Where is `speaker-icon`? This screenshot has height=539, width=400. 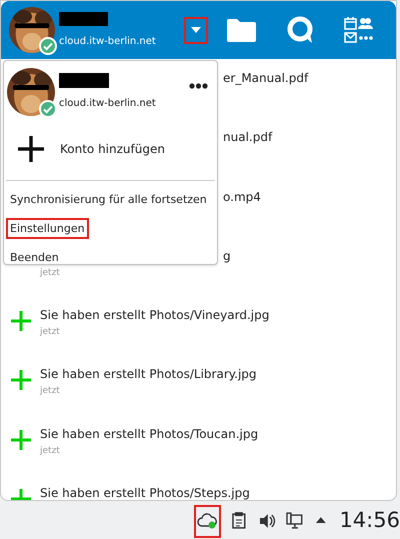 speaker-icon is located at coordinates (267, 521).